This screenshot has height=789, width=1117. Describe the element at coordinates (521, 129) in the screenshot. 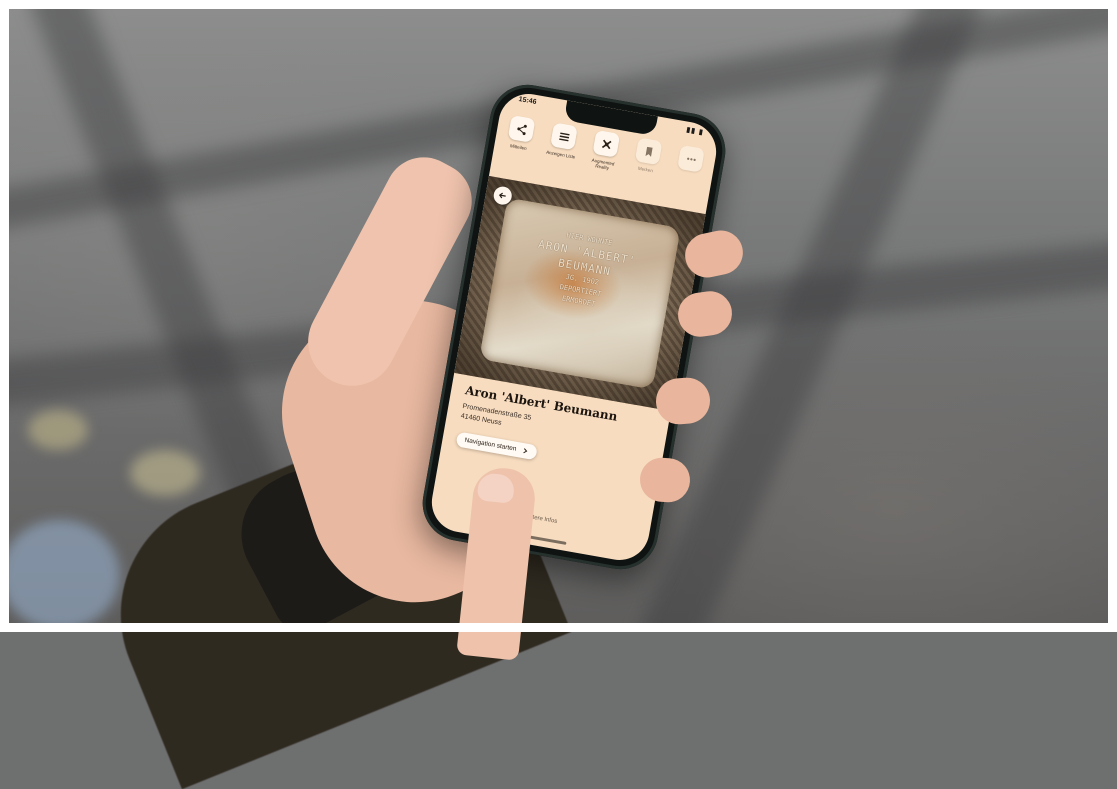

I see `share-icon` at that location.